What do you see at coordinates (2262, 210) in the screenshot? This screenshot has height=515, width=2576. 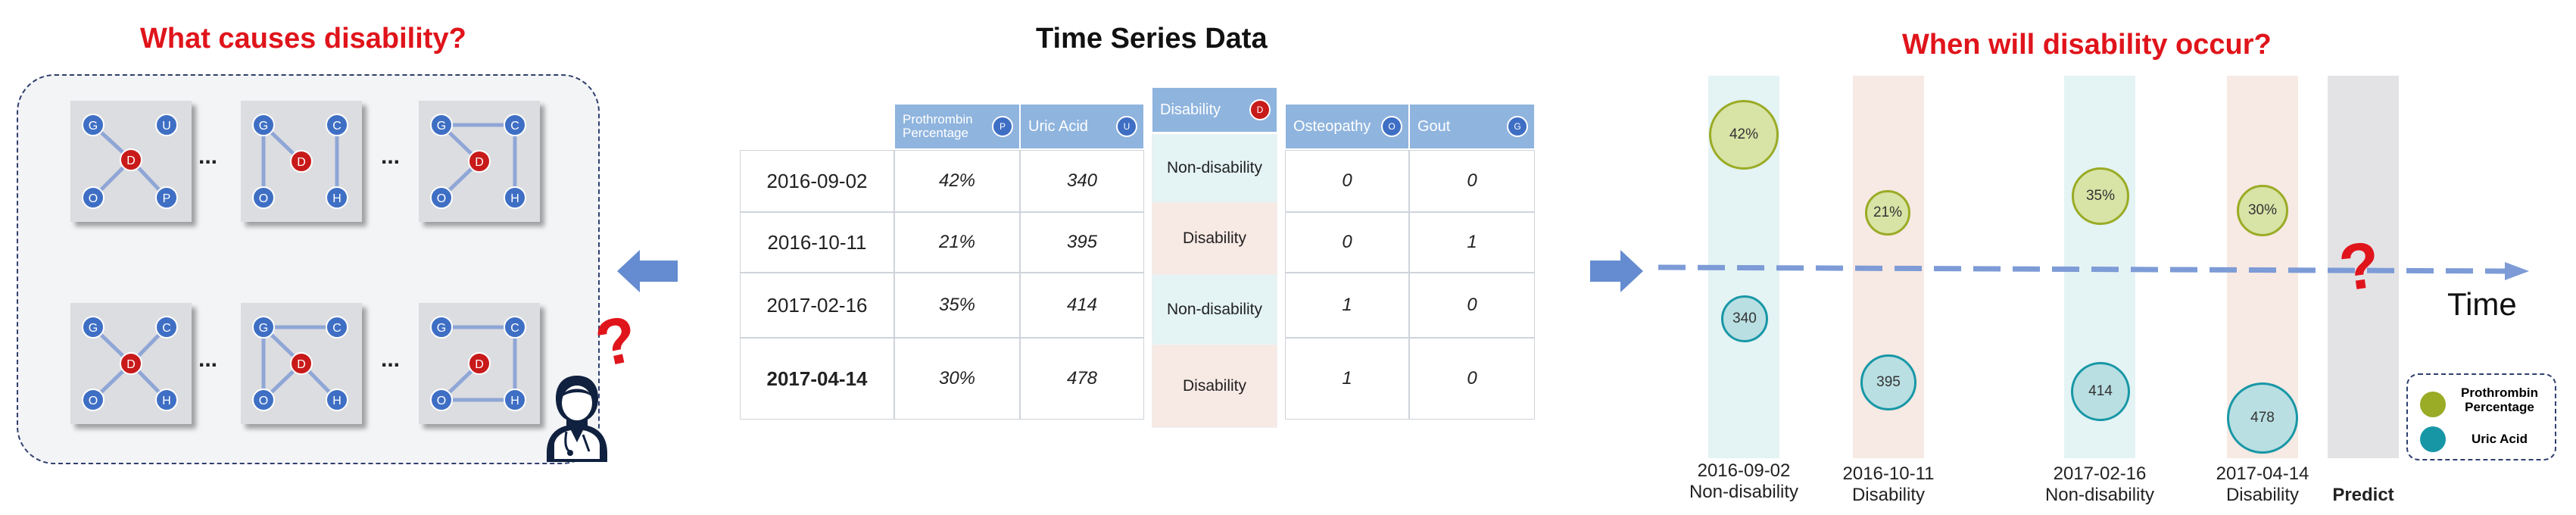 I see `prothrombin-point: 30%` at bounding box center [2262, 210].